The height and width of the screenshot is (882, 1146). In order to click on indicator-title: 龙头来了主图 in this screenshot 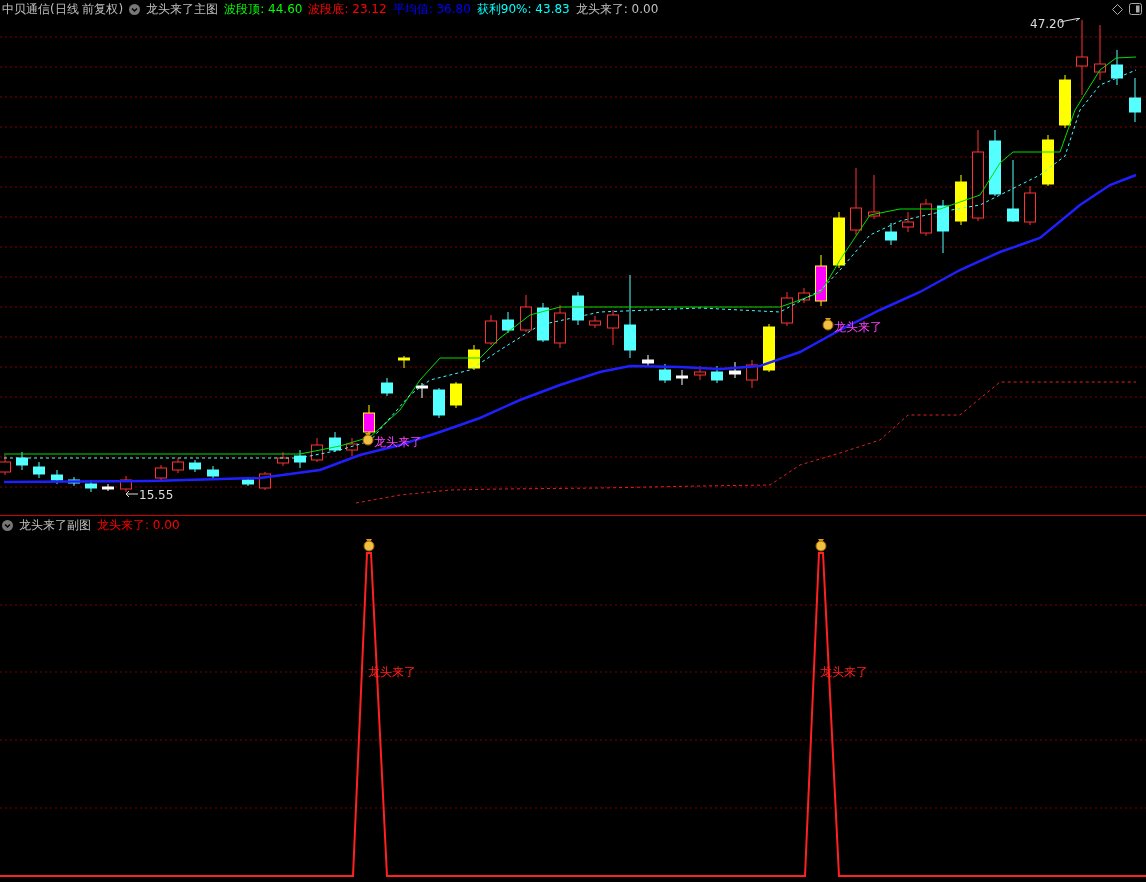, I will do `click(182, 9)`.